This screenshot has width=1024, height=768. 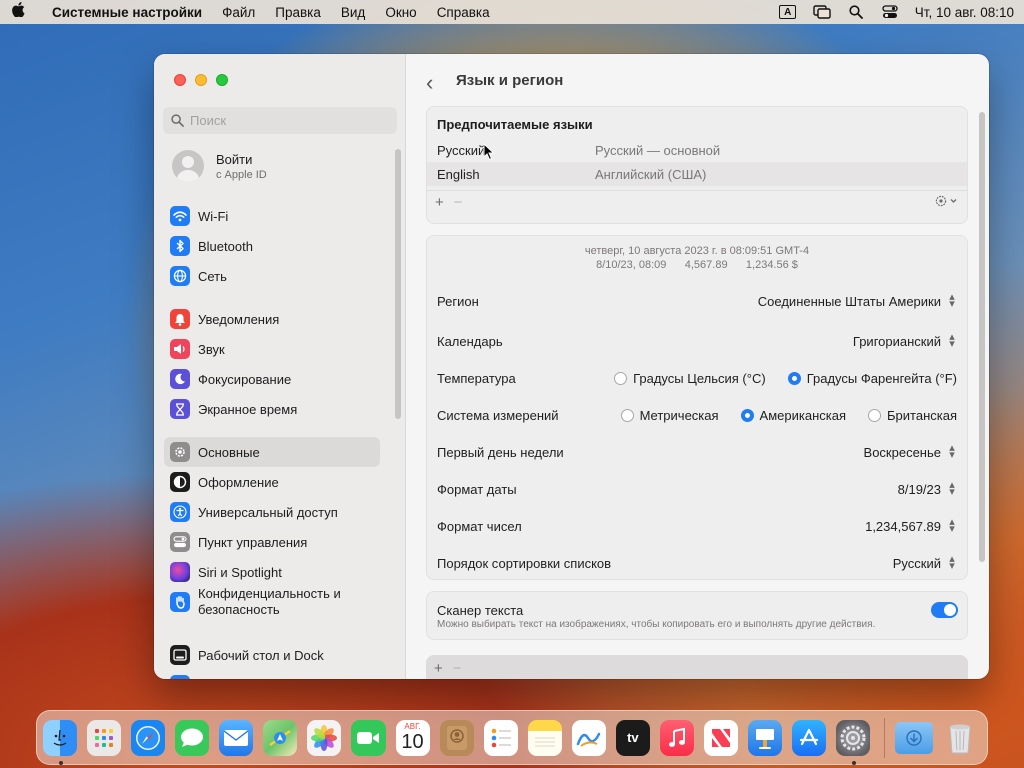 I want to click on notes-icon, so click(x=544, y=737).